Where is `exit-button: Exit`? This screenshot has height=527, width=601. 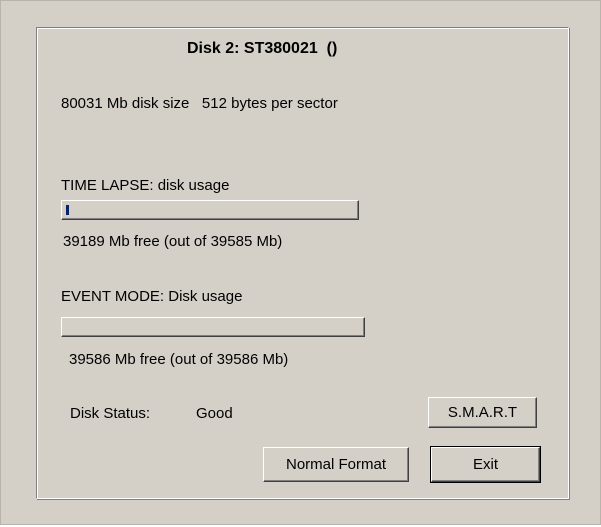 exit-button: Exit is located at coordinates (485, 464).